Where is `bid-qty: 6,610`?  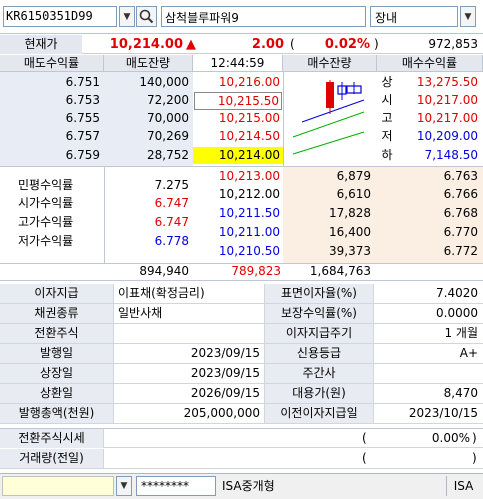 bid-qty: 6,610 is located at coordinates (327, 194).